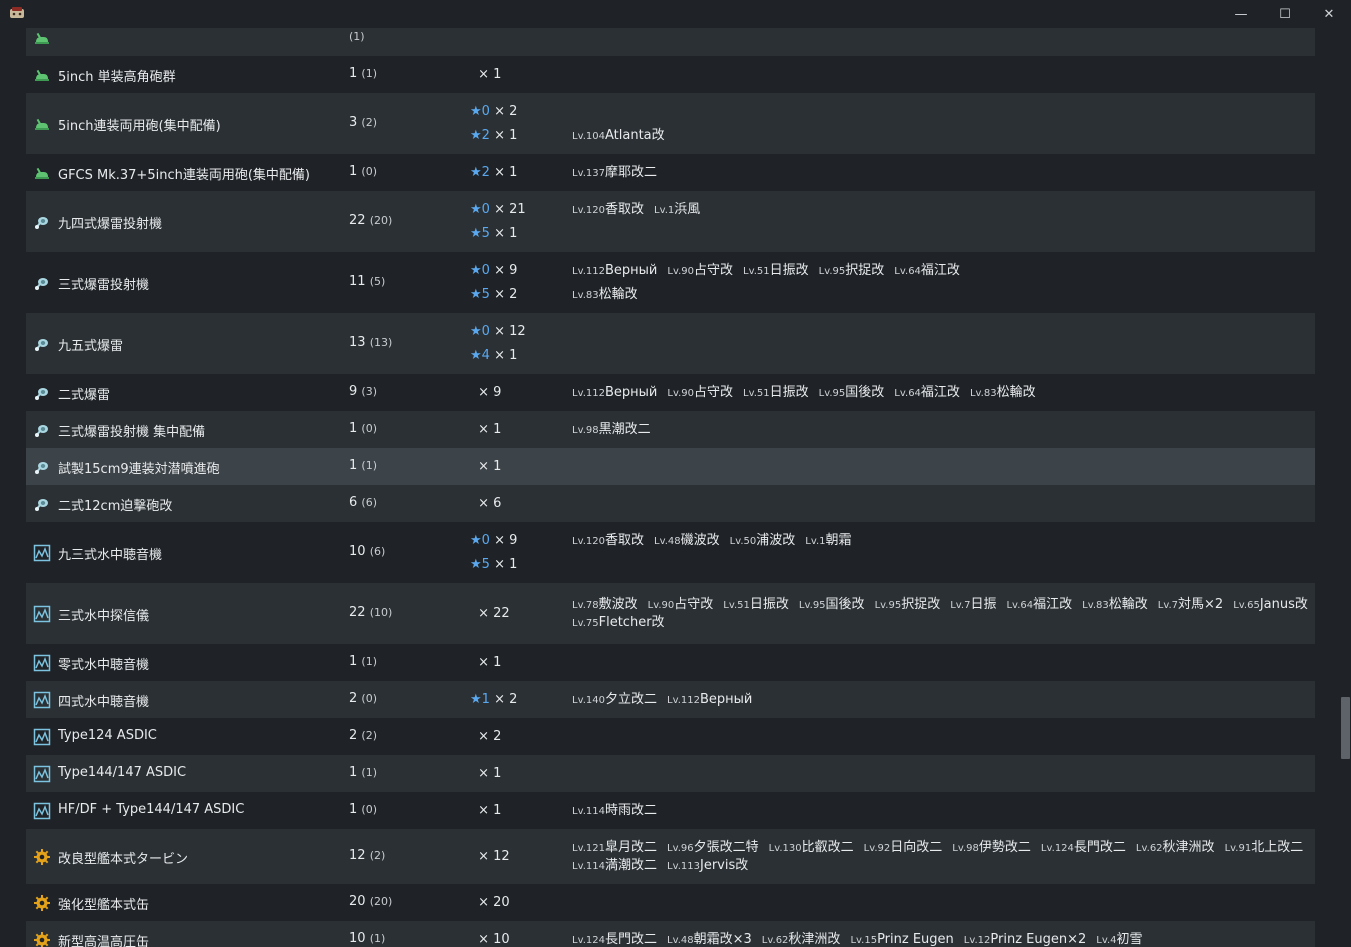 Image resolution: width=1351 pixels, height=947 pixels. I want to click on star-level: ★1, so click(480, 699).